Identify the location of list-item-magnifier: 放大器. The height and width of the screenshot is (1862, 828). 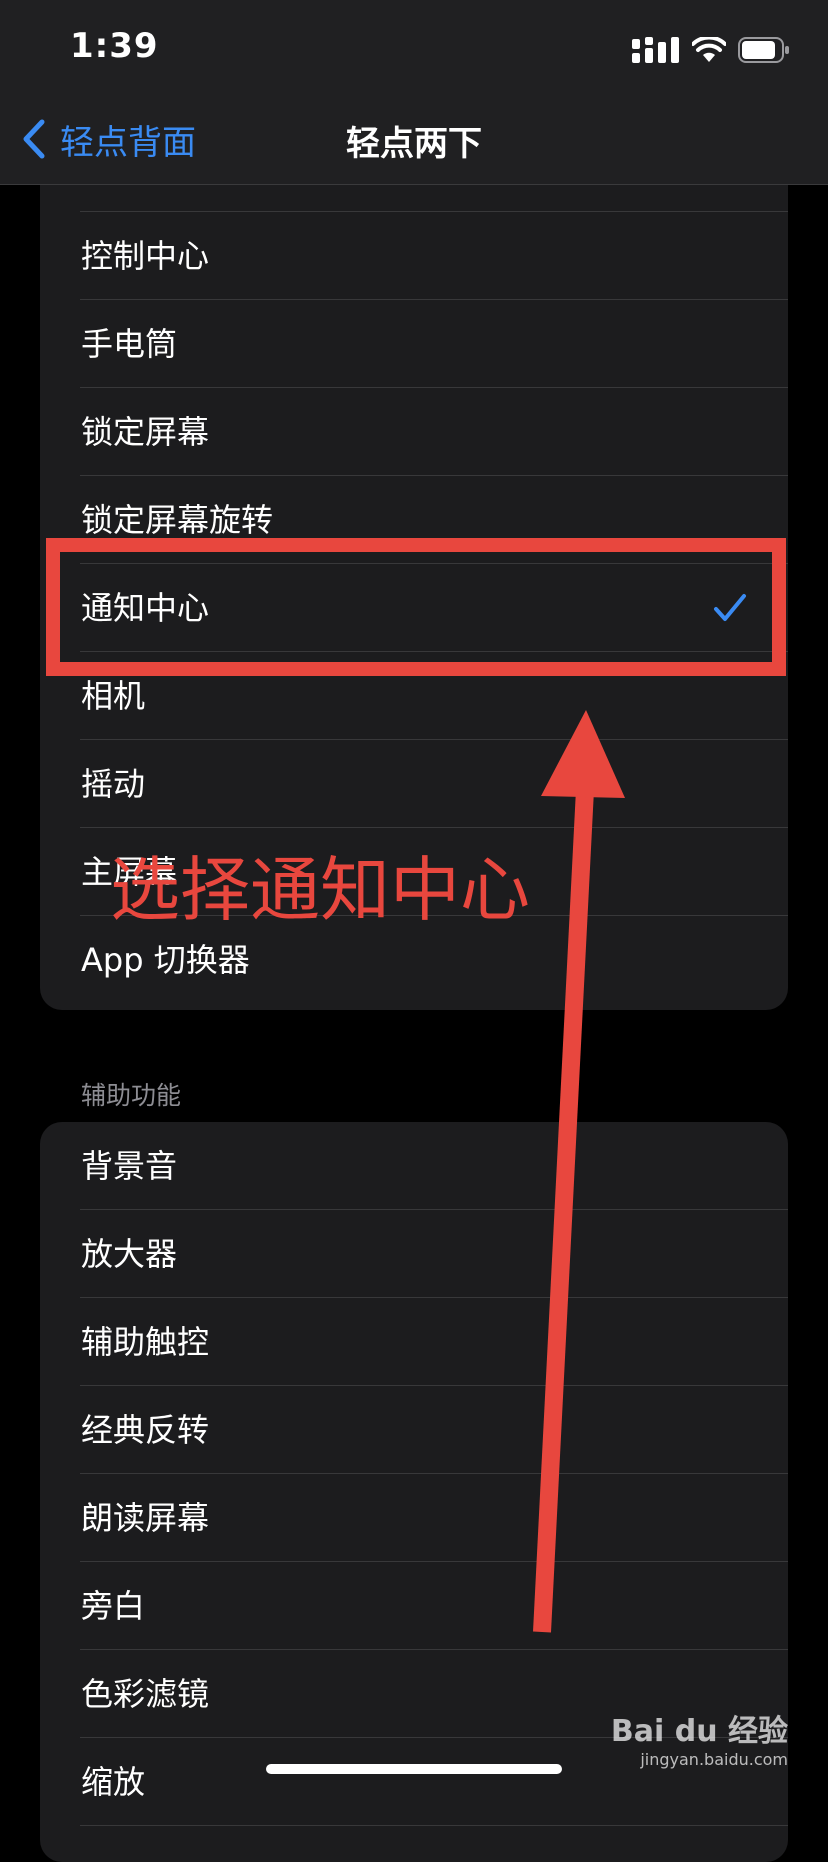
(414, 1254).